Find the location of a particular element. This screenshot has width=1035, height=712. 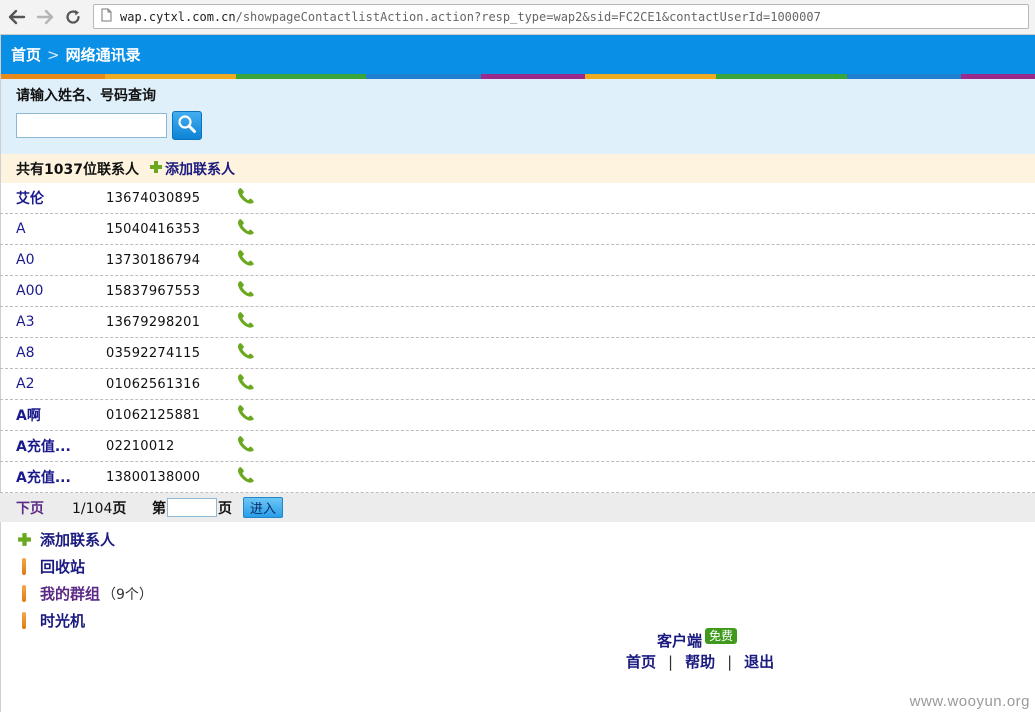

link-add-contact: 添加联系人 is located at coordinates (525, 539).